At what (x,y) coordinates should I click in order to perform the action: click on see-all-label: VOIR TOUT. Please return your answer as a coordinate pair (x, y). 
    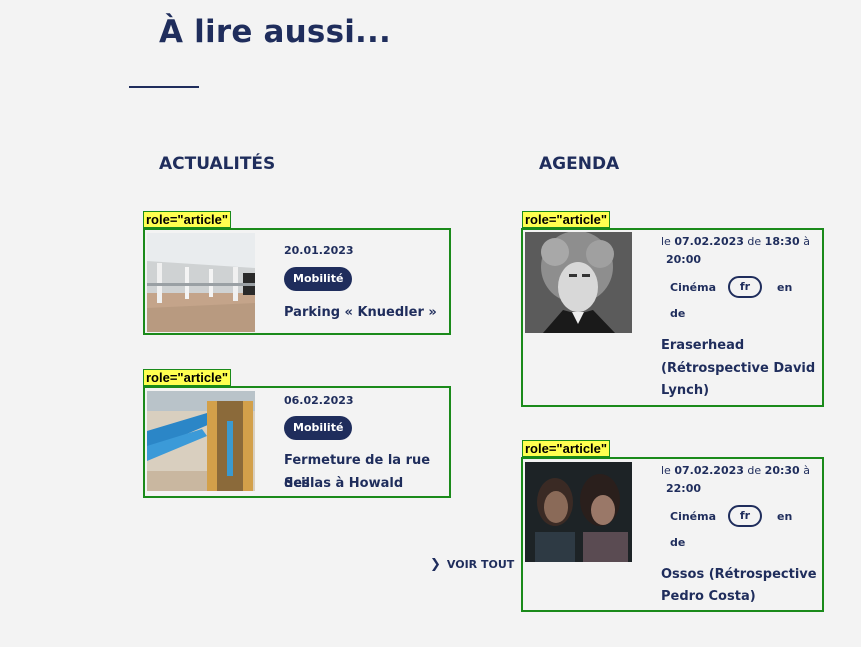
    Looking at the image, I should click on (480, 564).